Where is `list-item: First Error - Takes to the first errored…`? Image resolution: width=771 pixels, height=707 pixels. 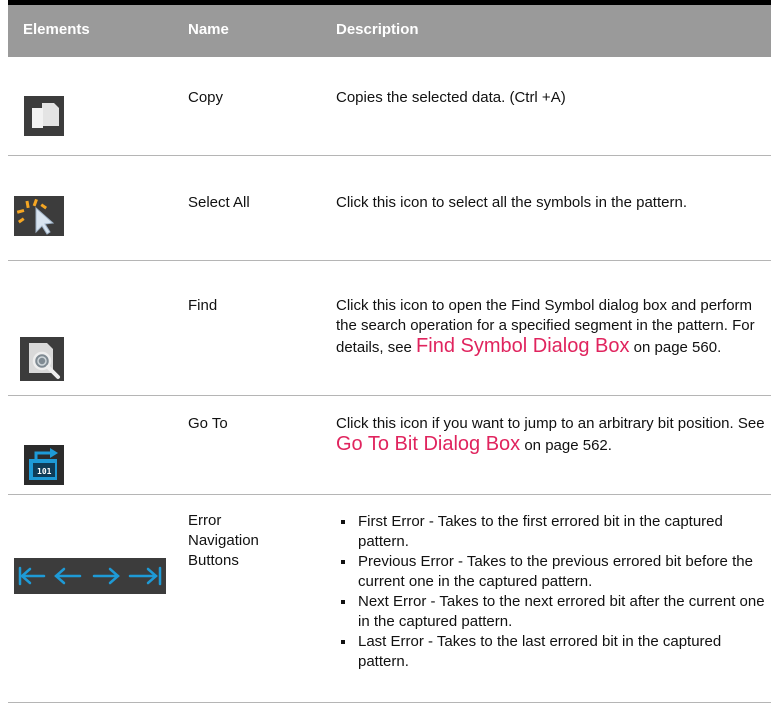
list-item: First Error - Takes to the first errored… is located at coordinates (551, 532).